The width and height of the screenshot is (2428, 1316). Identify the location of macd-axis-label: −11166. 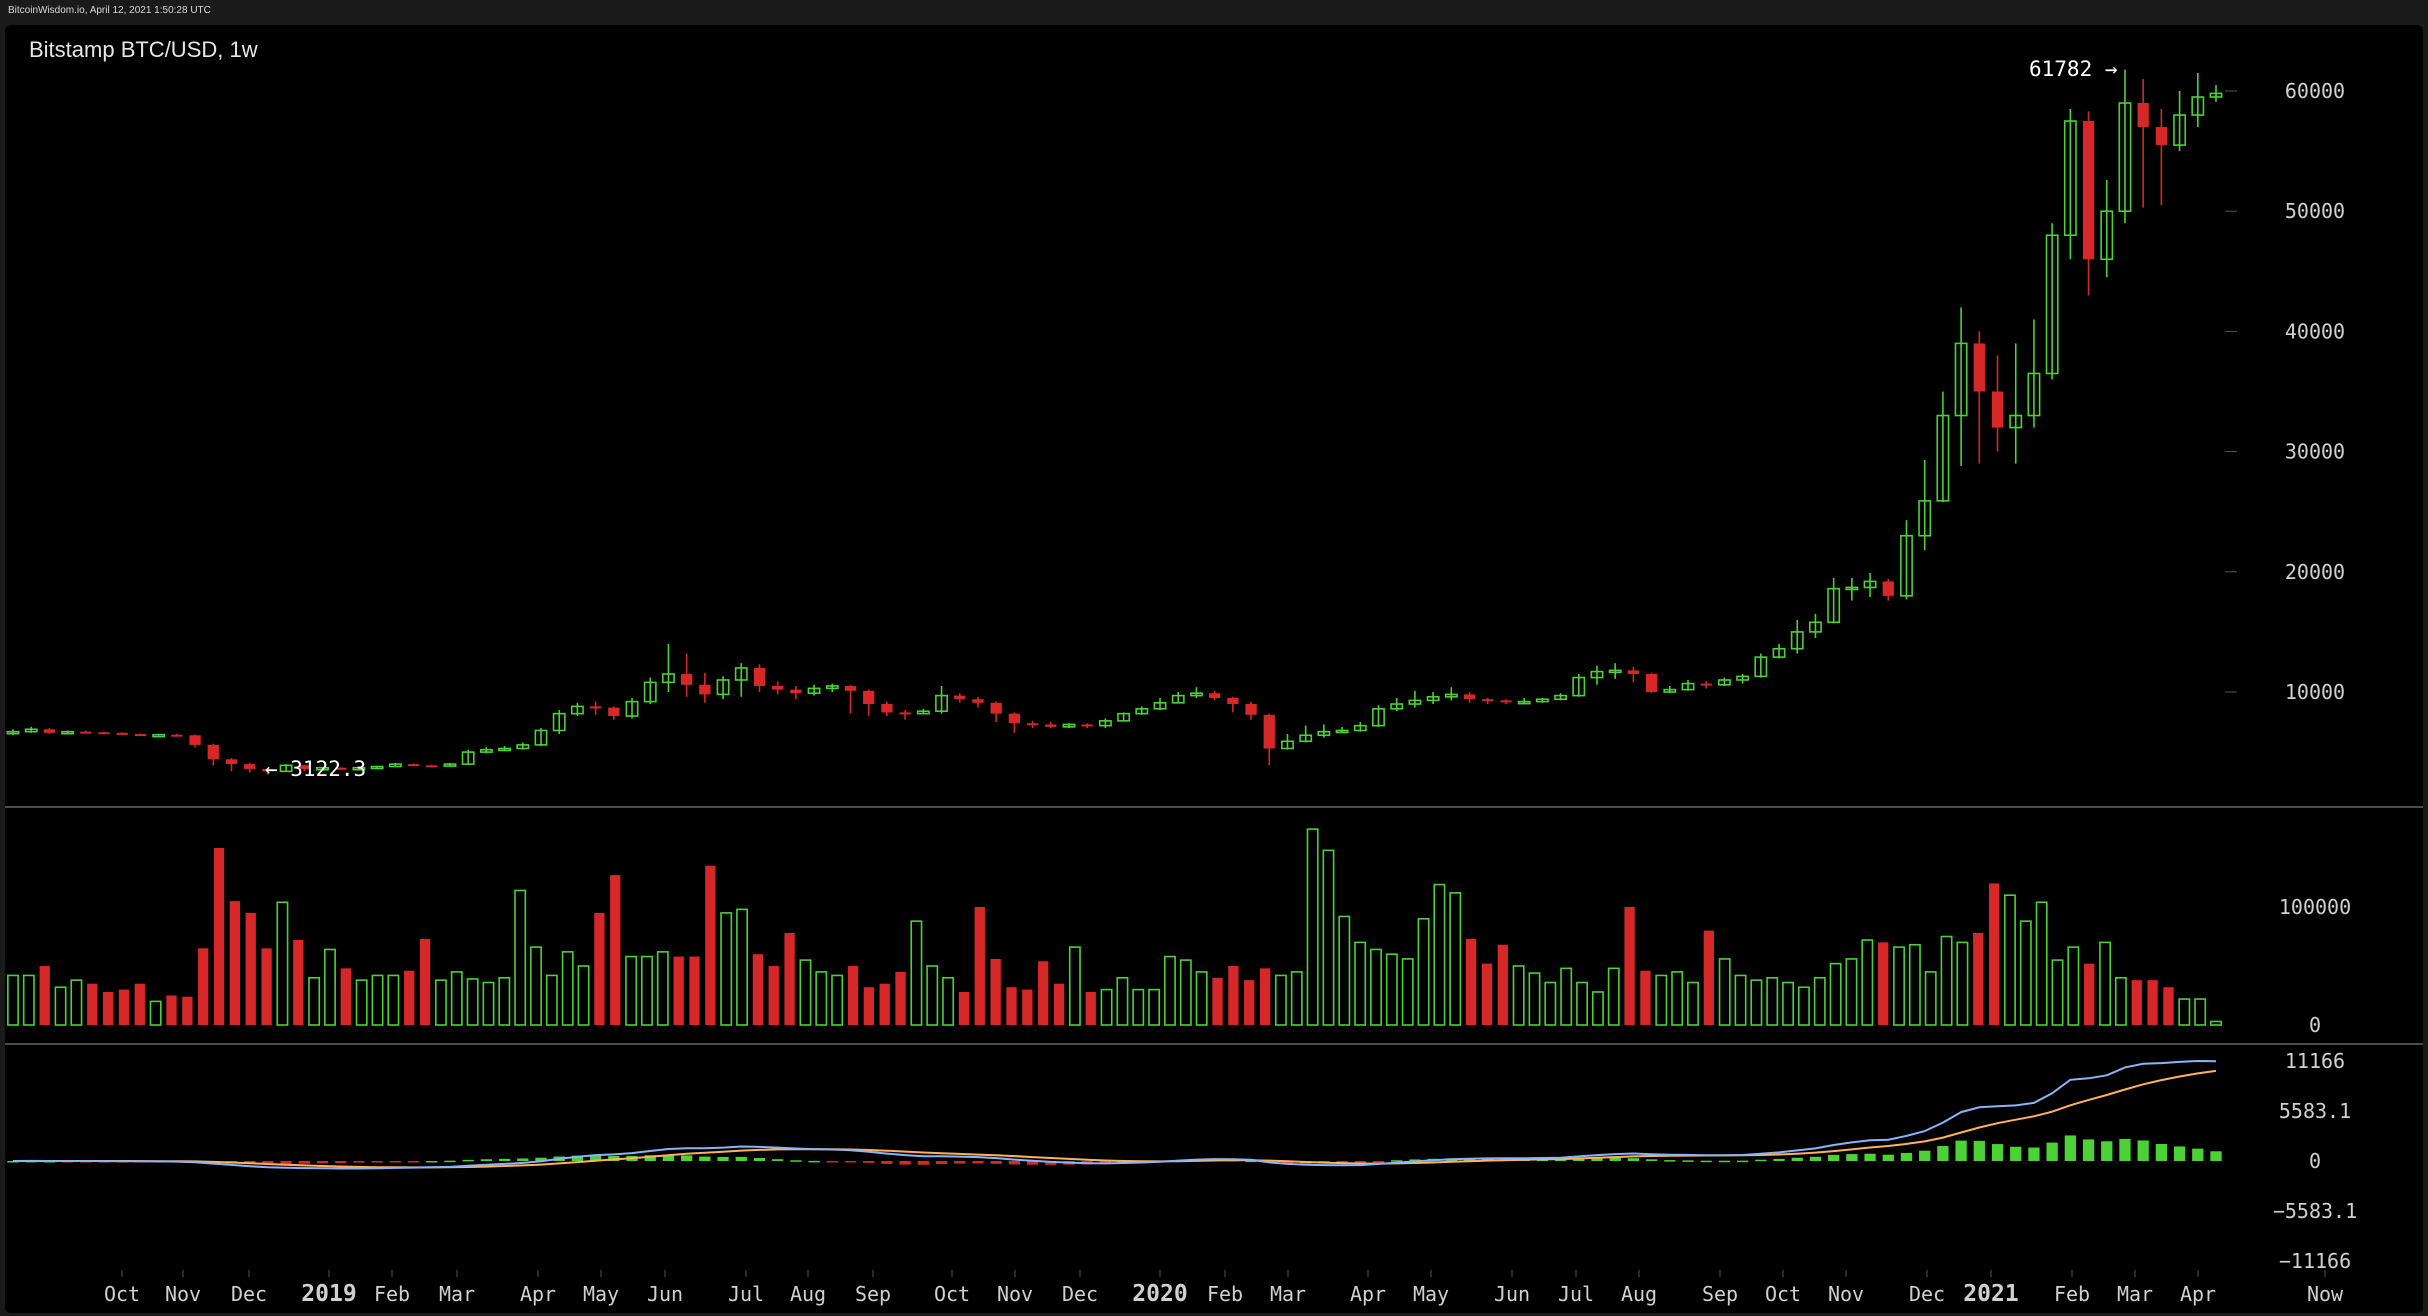
(2315, 1261).